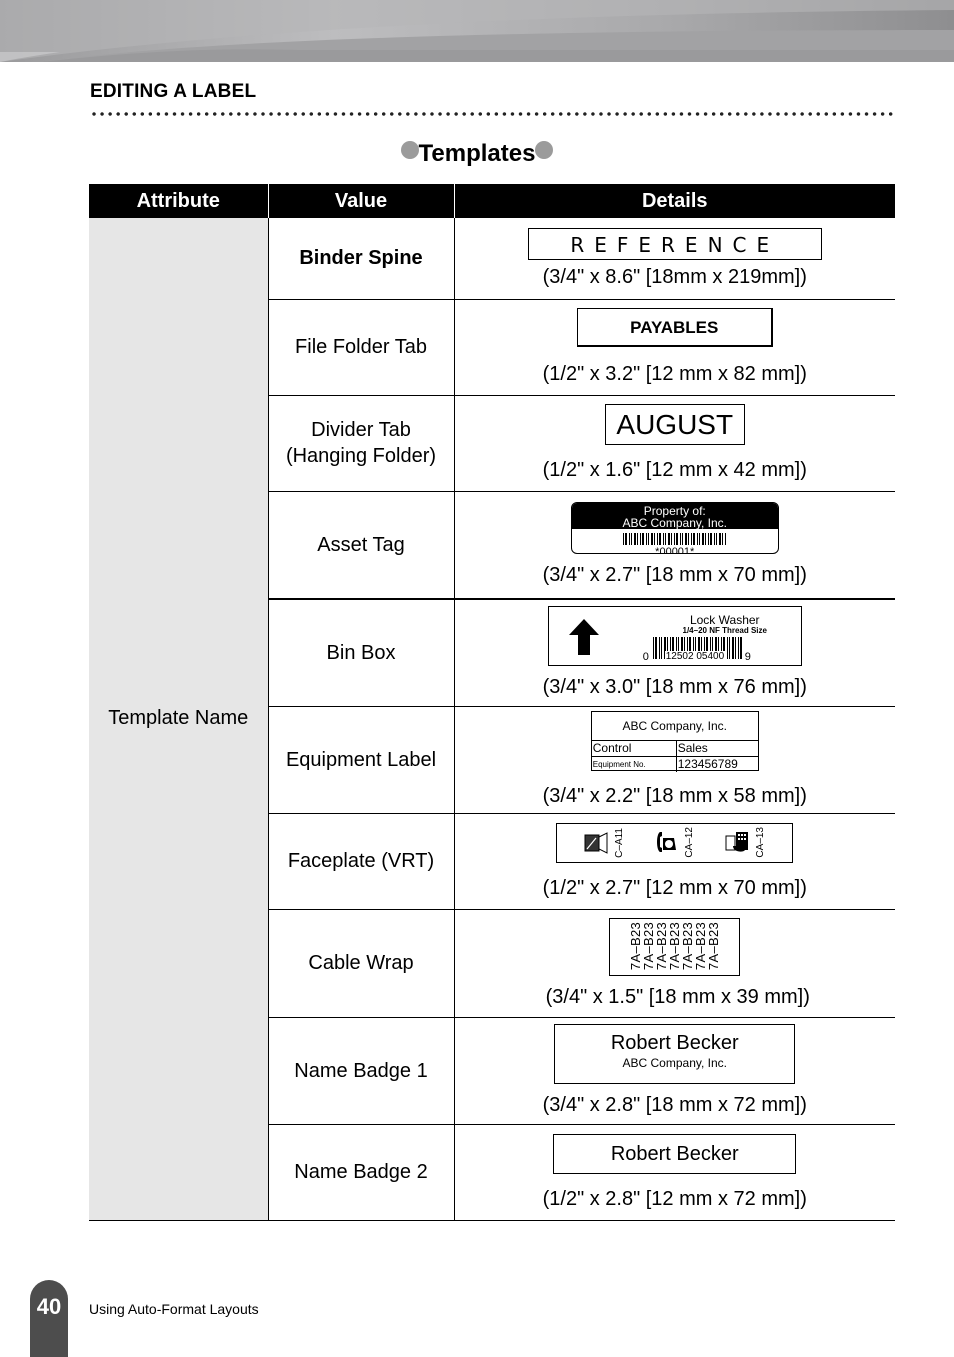 The image size is (954, 1357). I want to click on bullet-left-icon, so click(409, 150).